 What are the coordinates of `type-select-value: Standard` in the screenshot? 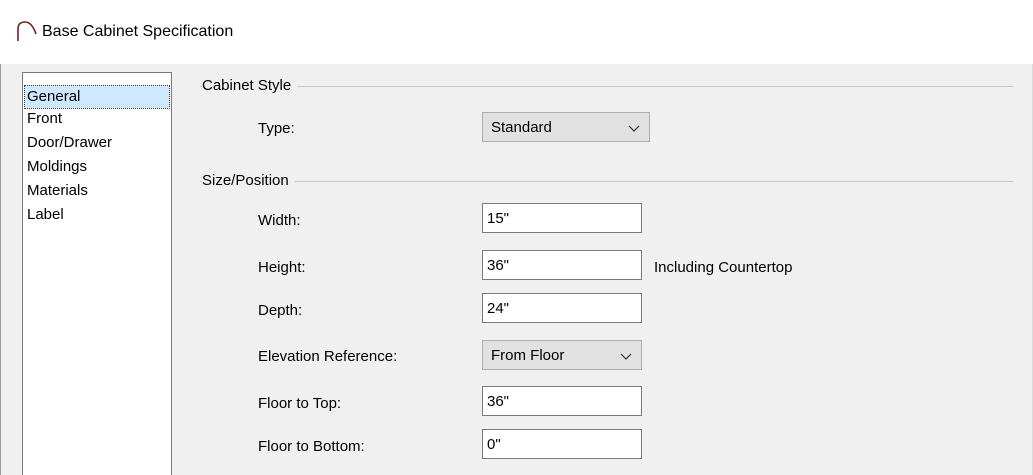 It's located at (521, 127).